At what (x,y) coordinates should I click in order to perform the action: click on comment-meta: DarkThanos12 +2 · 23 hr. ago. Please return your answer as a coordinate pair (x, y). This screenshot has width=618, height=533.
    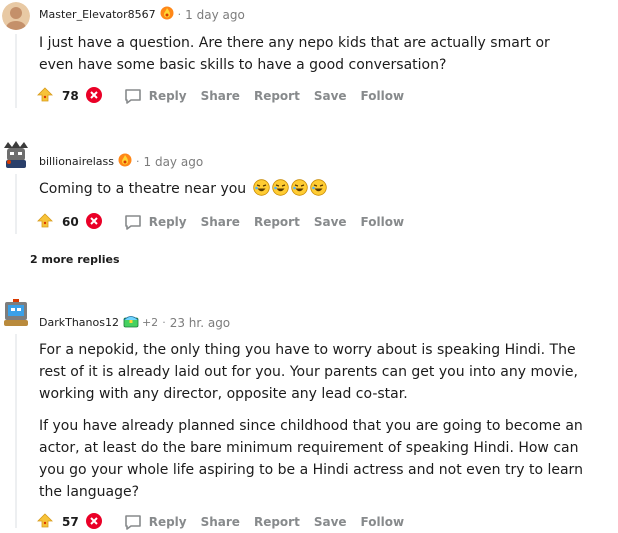
    Looking at the image, I should click on (134, 322).